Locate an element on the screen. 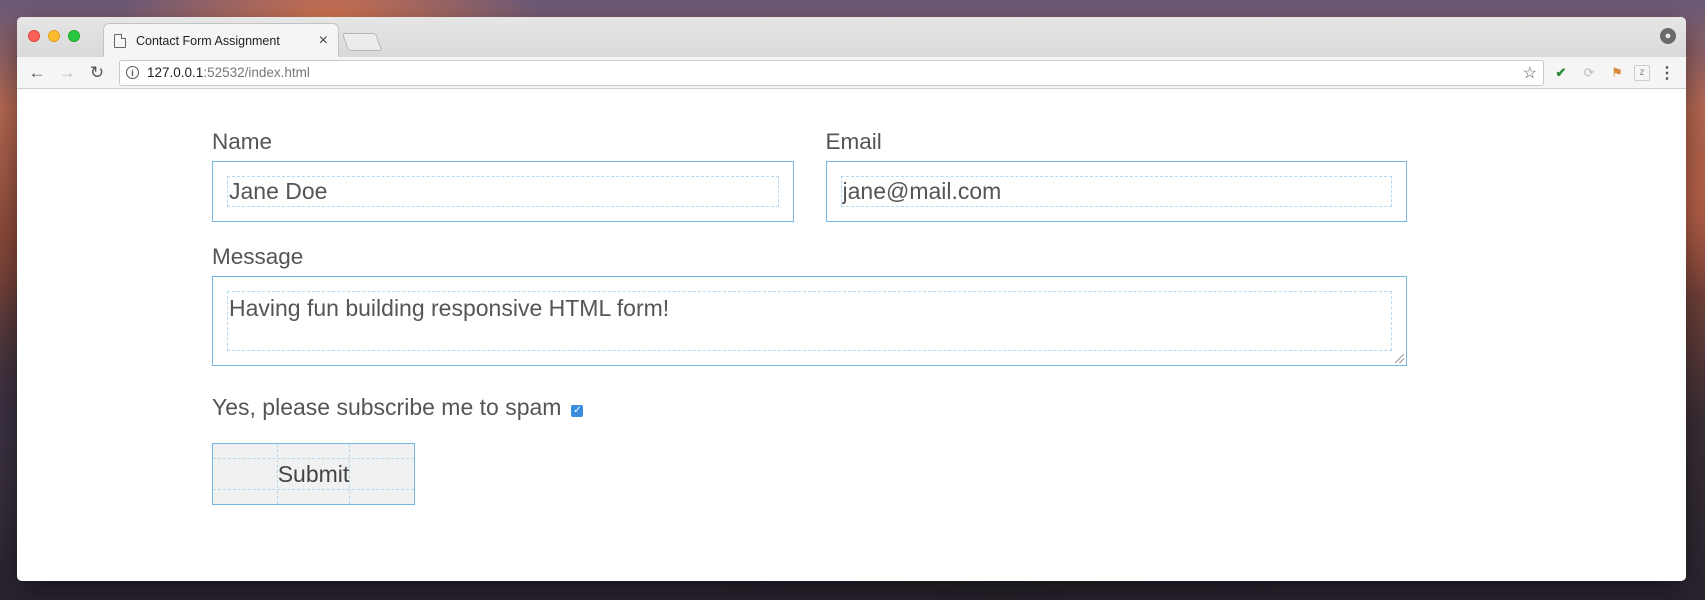  url-host: 127.0.0.1 is located at coordinates (175, 72).